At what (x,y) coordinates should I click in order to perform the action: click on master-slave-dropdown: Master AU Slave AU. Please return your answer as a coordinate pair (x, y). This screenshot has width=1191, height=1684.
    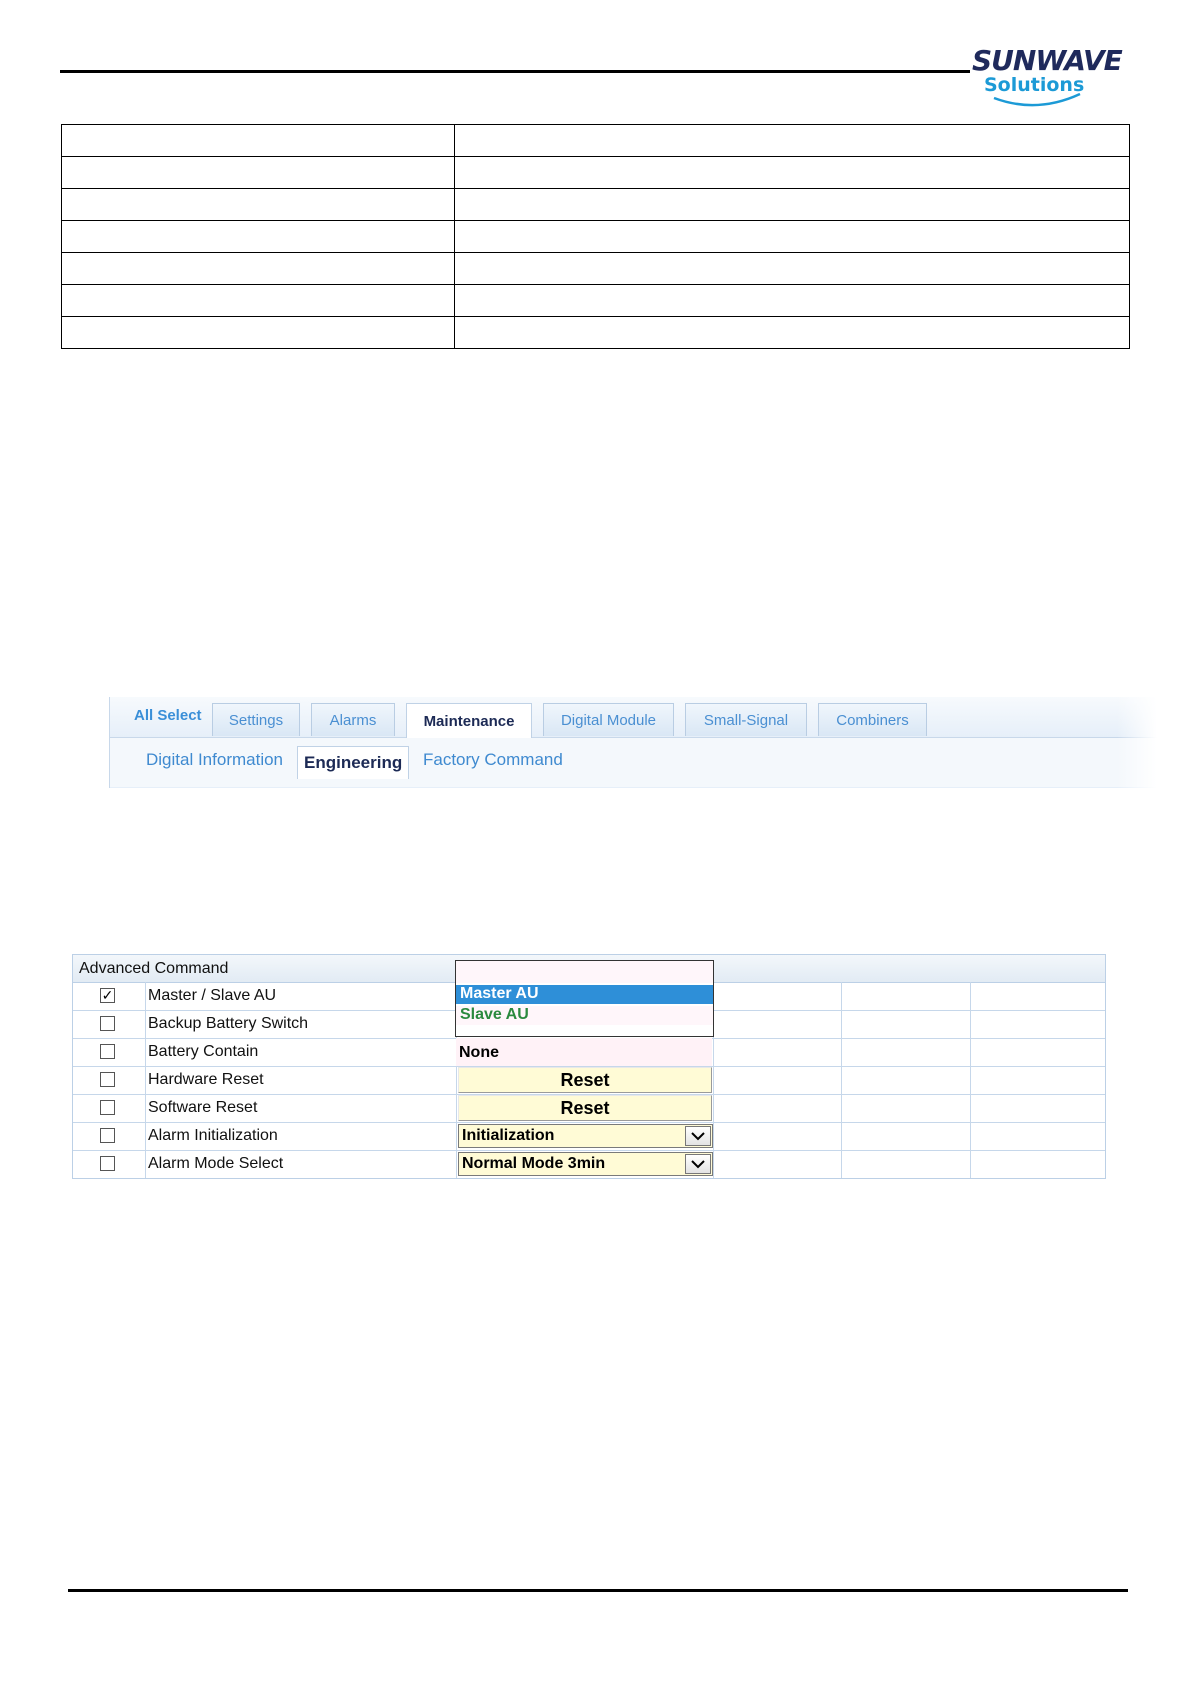
    Looking at the image, I should click on (584, 998).